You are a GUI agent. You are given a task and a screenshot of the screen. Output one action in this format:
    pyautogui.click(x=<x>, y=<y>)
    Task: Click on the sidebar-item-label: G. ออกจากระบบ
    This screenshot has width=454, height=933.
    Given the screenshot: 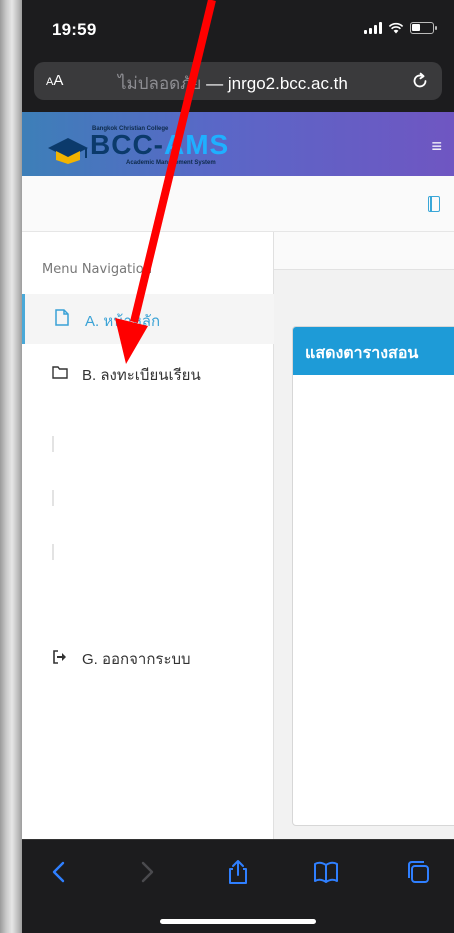 What is the action you would take?
    pyautogui.click(x=136, y=659)
    